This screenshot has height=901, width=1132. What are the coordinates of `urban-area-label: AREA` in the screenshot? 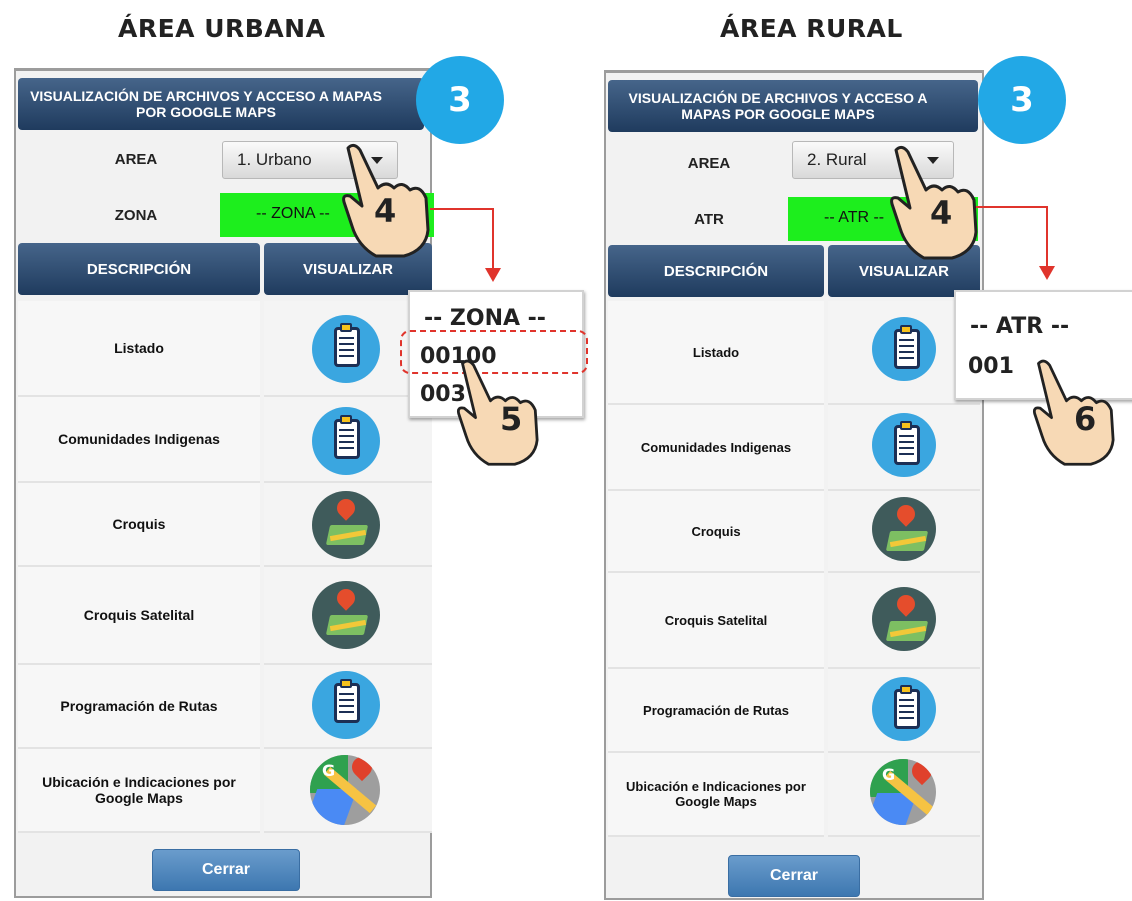 It's located at (136, 159).